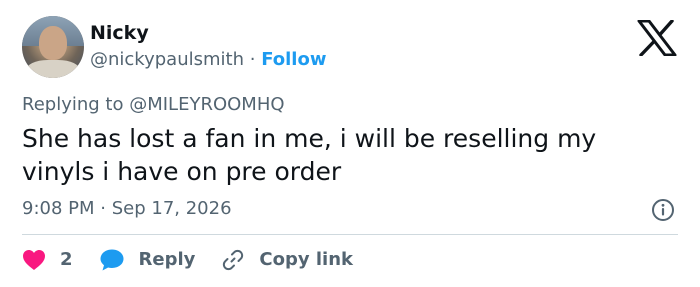 This screenshot has height=287, width=700. What do you see at coordinates (350, 234) in the screenshot?
I see `divider` at bounding box center [350, 234].